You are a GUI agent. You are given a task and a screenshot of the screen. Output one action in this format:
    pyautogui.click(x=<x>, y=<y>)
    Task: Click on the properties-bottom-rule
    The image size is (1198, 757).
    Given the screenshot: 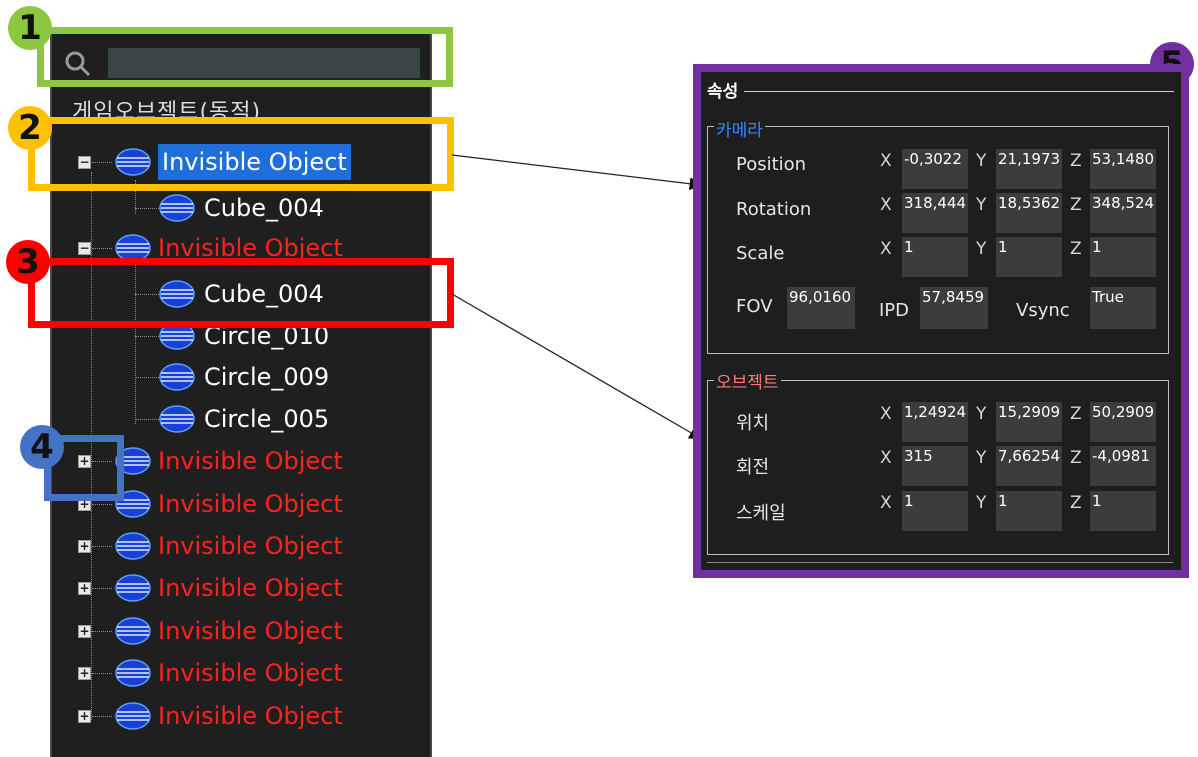 What is the action you would take?
    pyautogui.click(x=940, y=562)
    